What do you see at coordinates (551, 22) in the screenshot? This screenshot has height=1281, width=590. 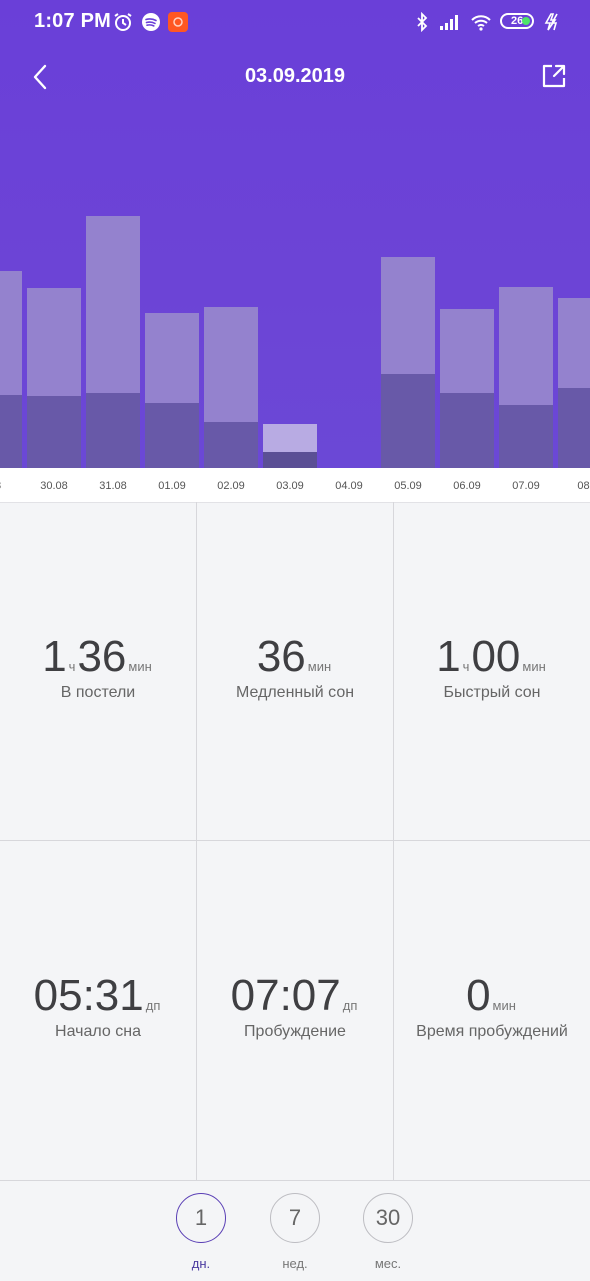 I see `charging-icon` at bounding box center [551, 22].